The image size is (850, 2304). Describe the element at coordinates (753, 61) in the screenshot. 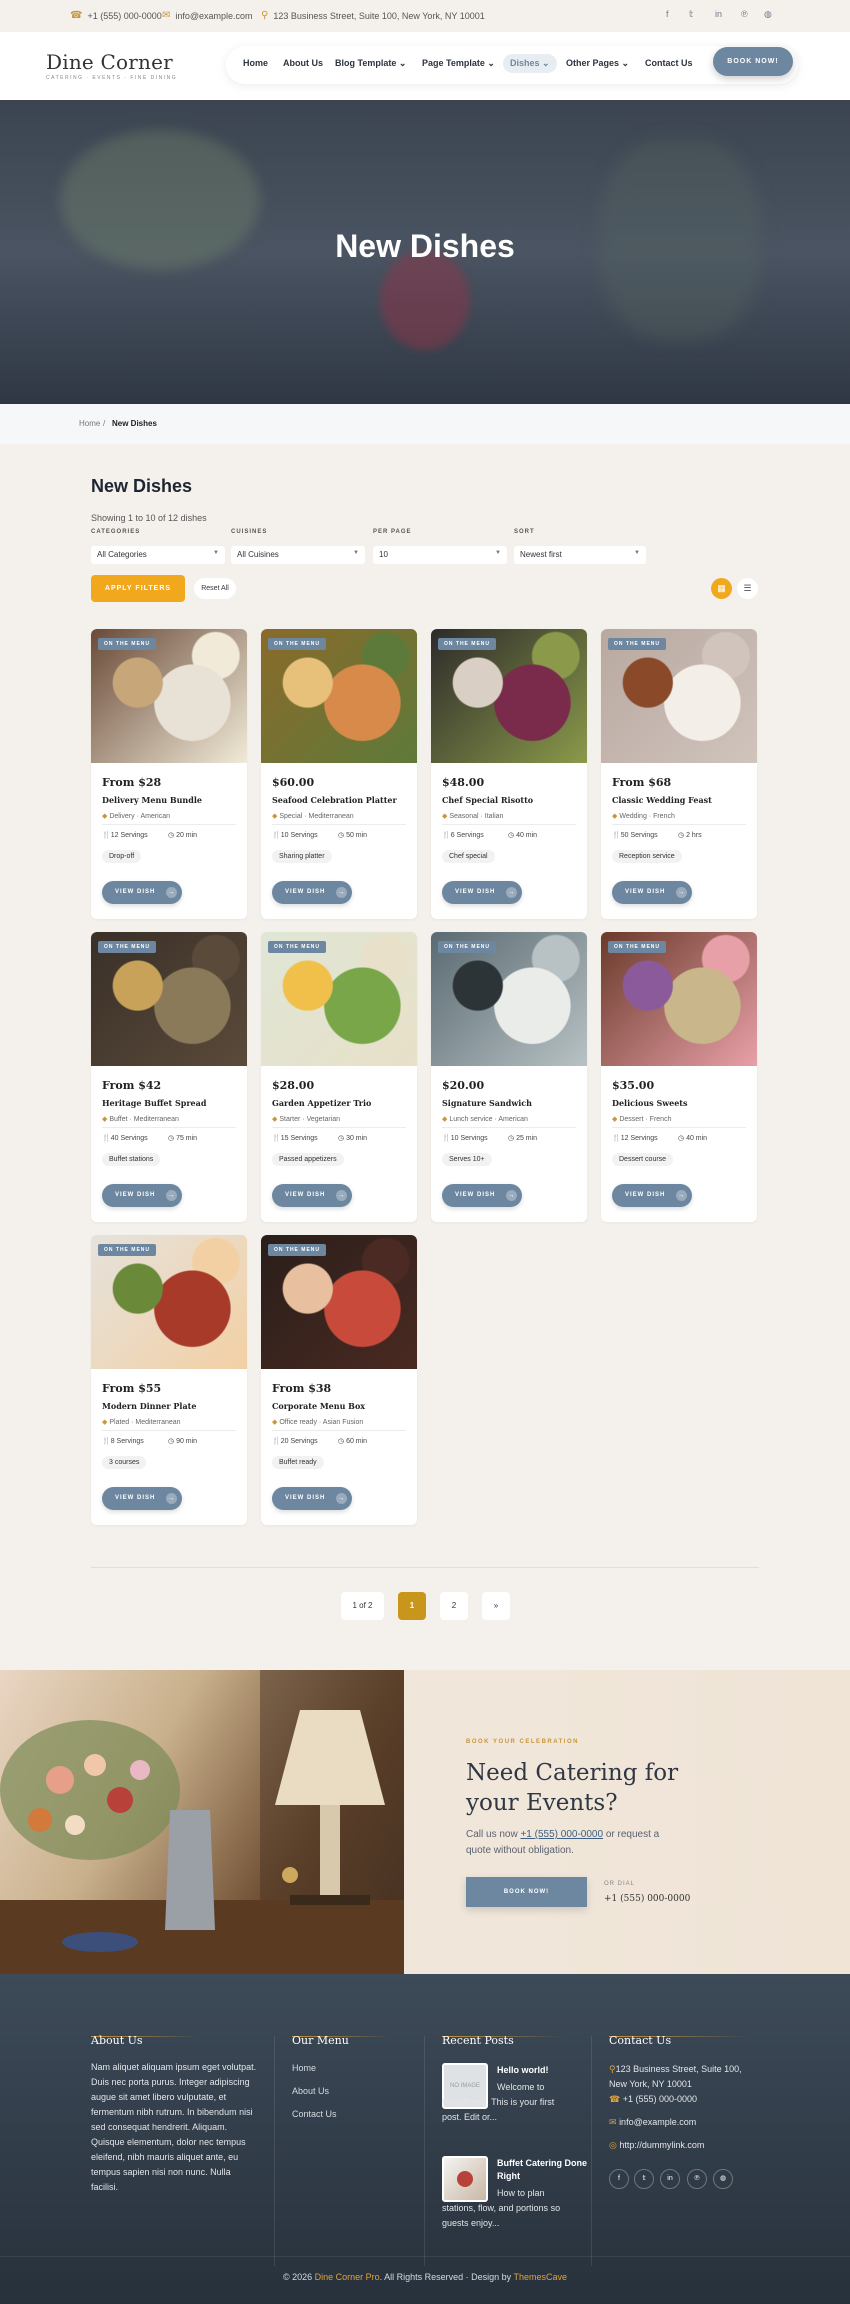

I see `book-now-button: BOOK NOW!` at that location.